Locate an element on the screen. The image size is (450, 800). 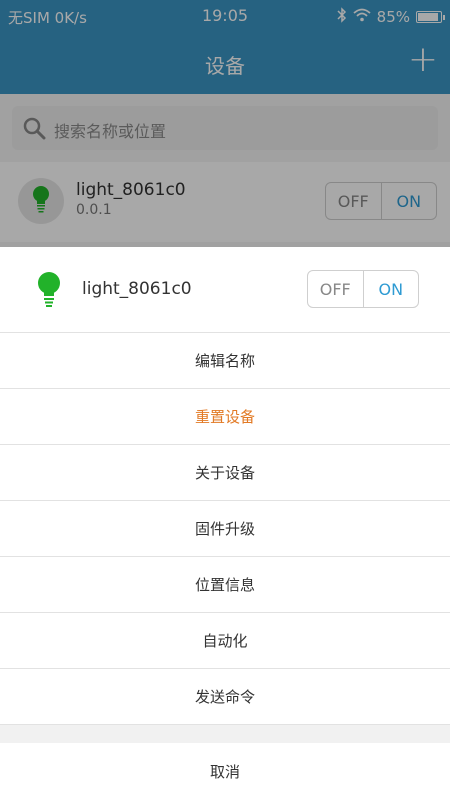
about-device-button: 关于设备 is located at coordinates (225, 473).